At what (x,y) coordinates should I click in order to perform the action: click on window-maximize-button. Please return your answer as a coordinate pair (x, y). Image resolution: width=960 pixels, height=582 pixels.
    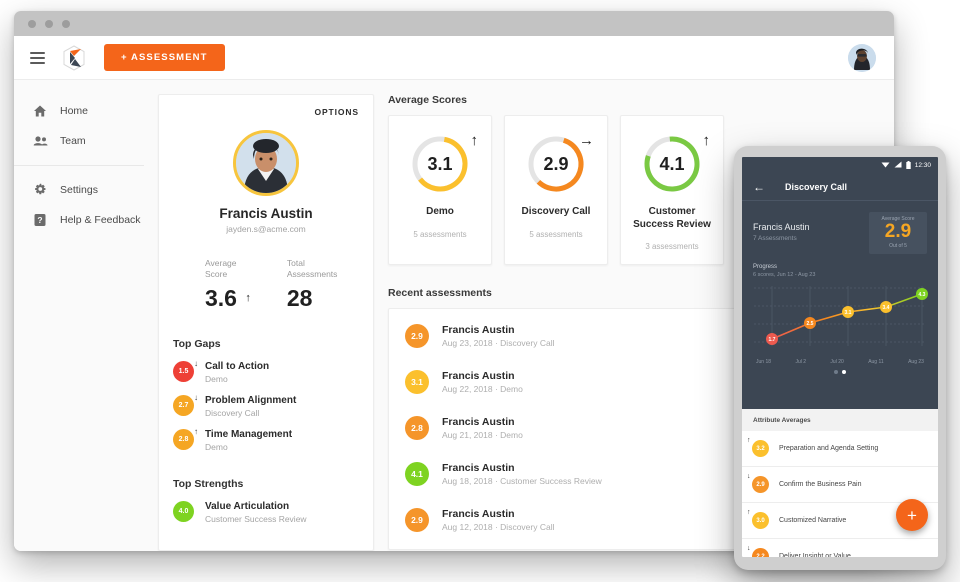
    Looking at the image, I should click on (66, 23).